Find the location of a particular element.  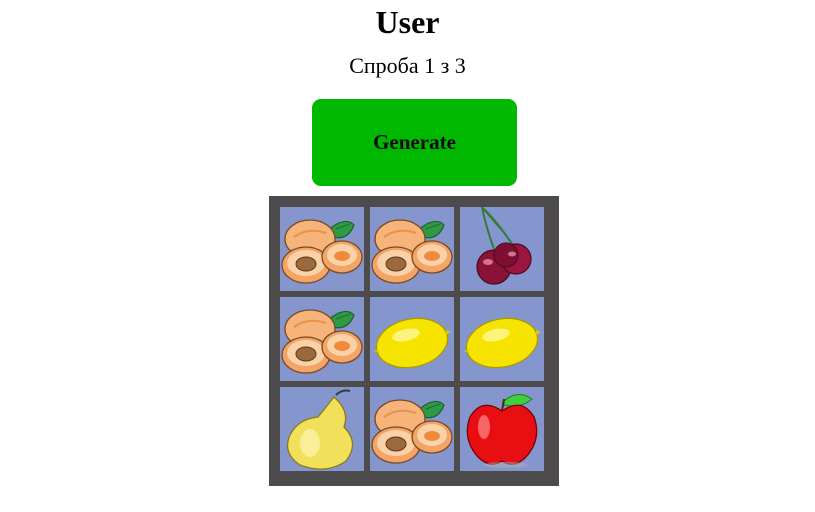

pear-icon is located at coordinates (320, 429).